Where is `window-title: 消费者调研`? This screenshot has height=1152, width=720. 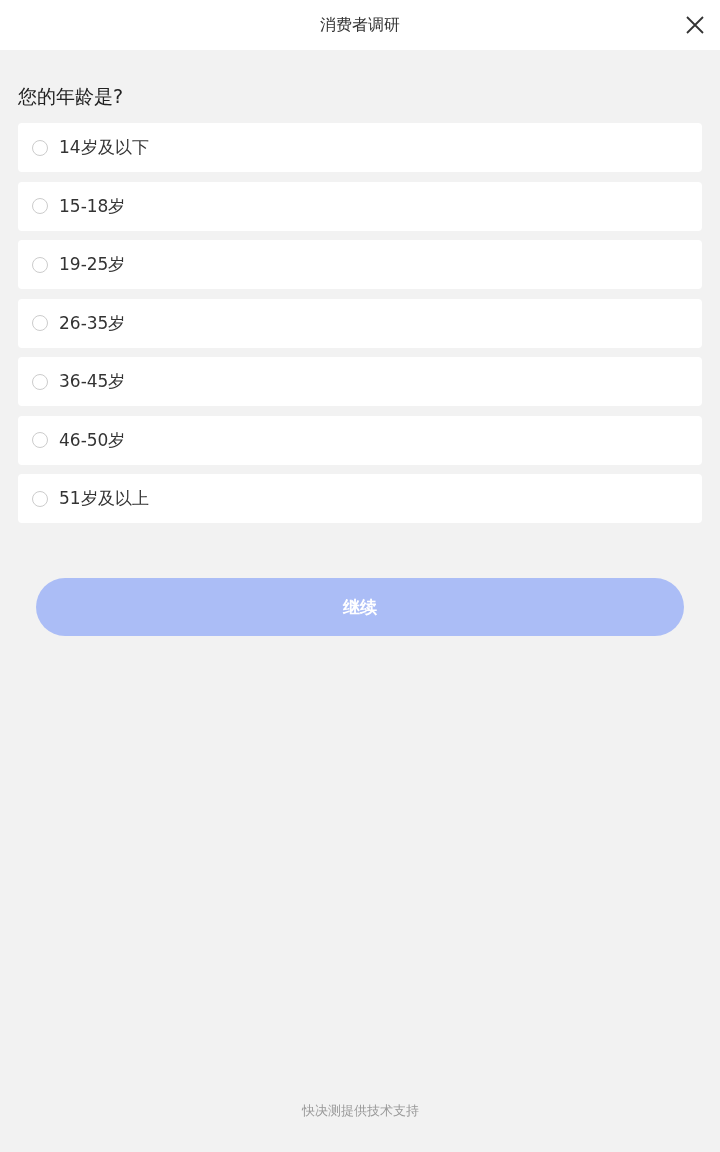
window-title: 消费者调研 is located at coordinates (360, 25).